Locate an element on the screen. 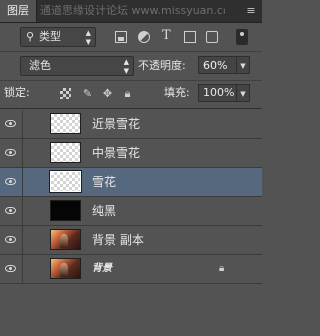 This screenshot has height=336, width=320. tab-layers: 图层 is located at coordinates (18, 11).